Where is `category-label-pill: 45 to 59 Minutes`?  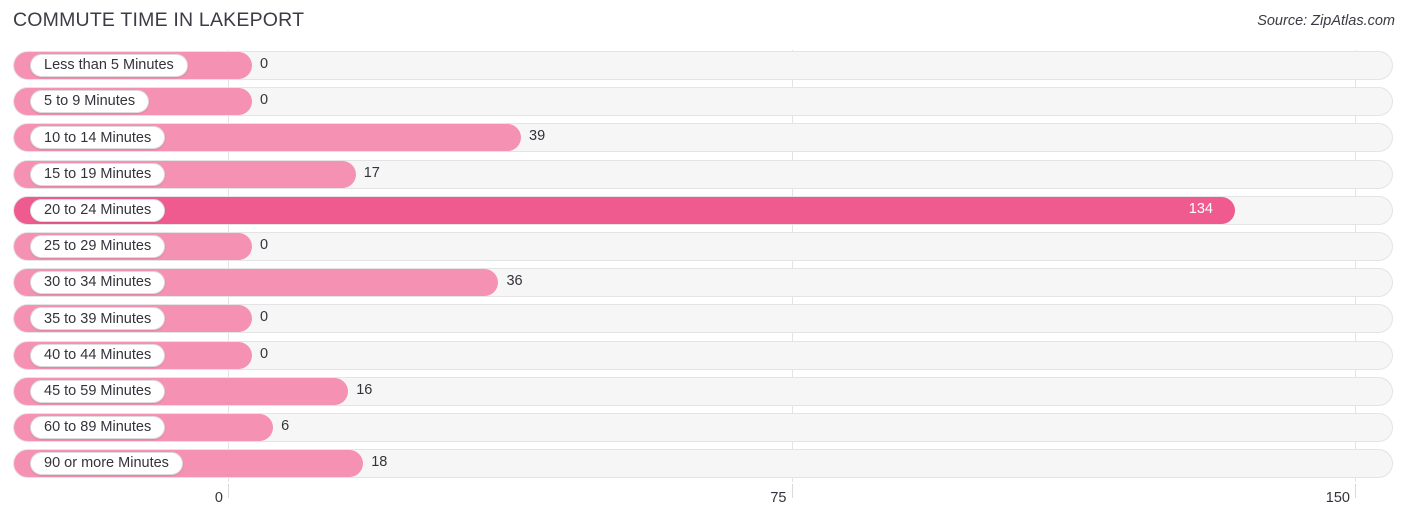
category-label-pill: 45 to 59 Minutes is located at coordinates (98, 391).